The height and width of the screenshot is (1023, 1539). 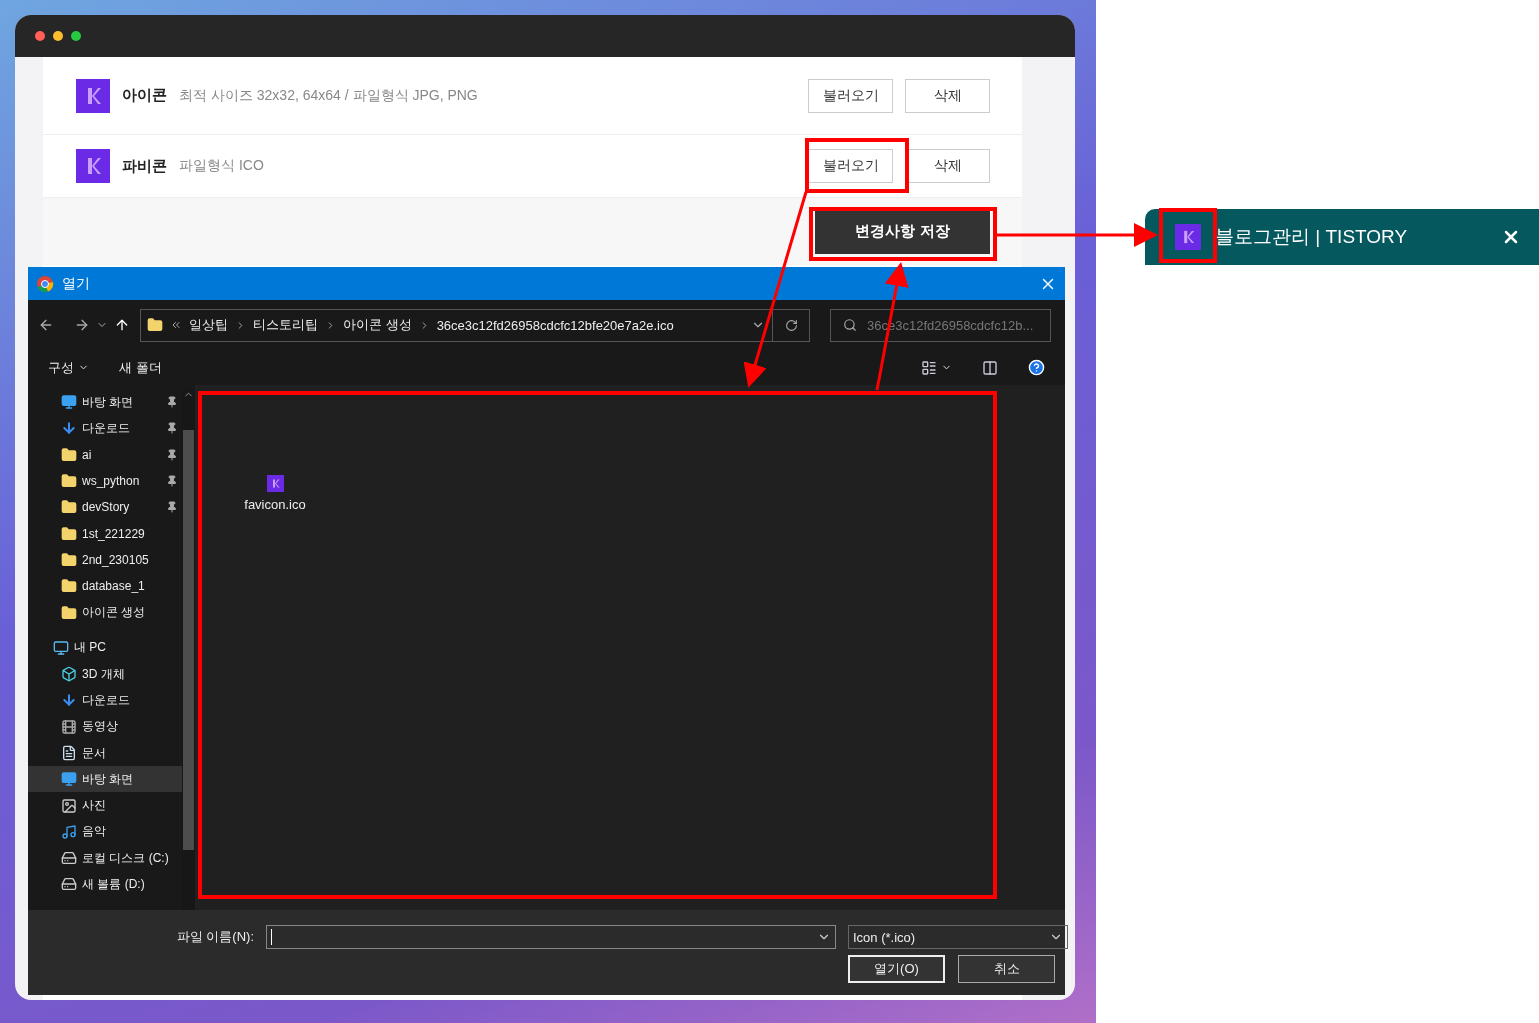 What do you see at coordinates (105, 726) in the screenshot?
I see `sidebar-item: 동영상` at bounding box center [105, 726].